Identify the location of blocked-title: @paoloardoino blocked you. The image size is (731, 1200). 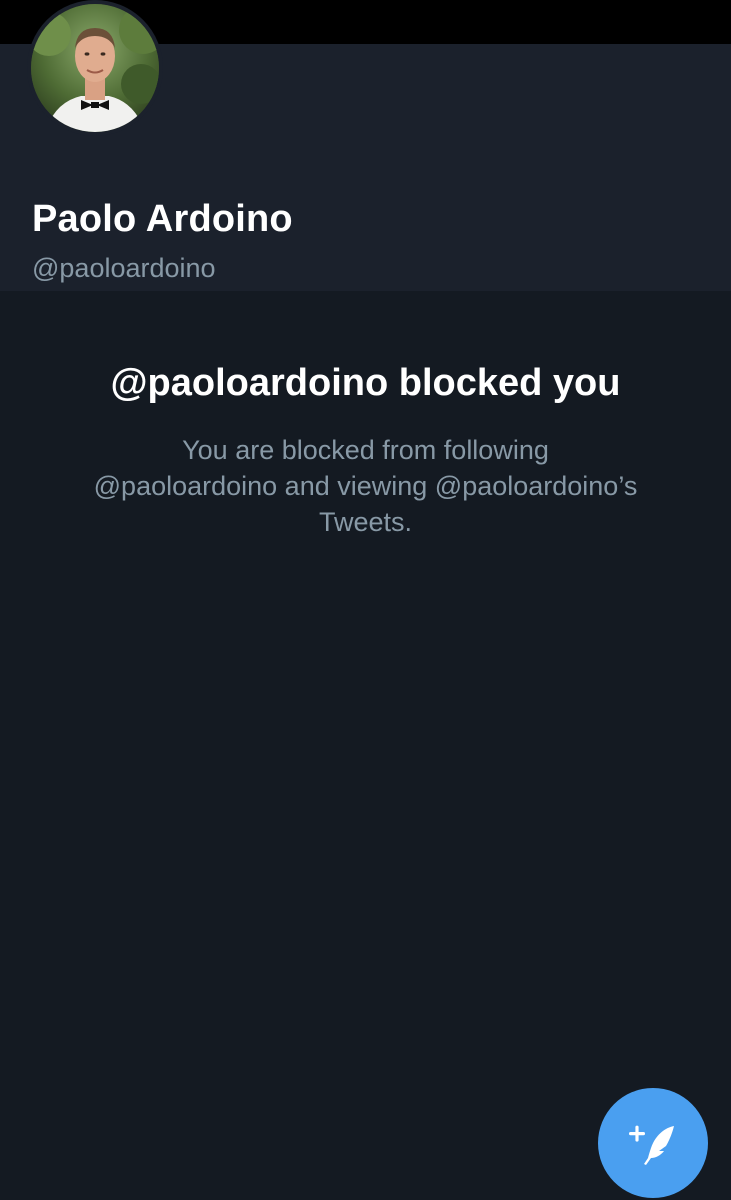
(365, 383).